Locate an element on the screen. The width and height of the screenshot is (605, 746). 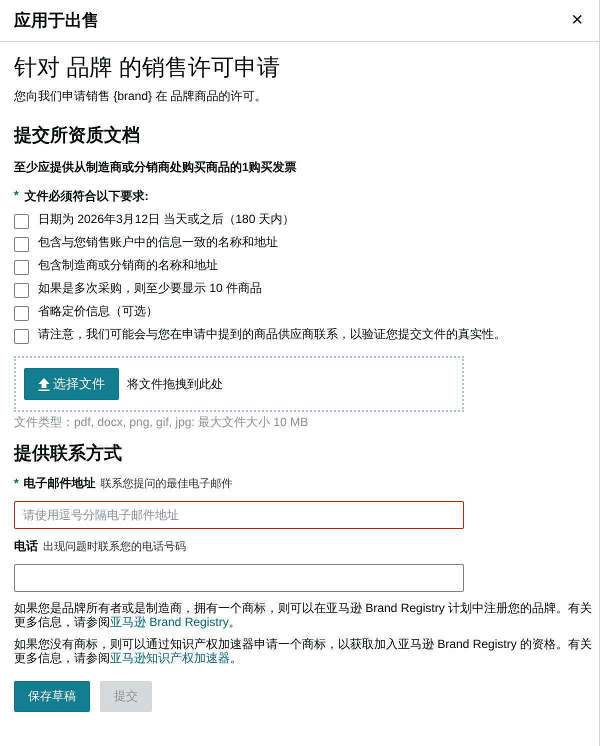
save-draft-button: 保存草稿 is located at coordinates (52, 696).